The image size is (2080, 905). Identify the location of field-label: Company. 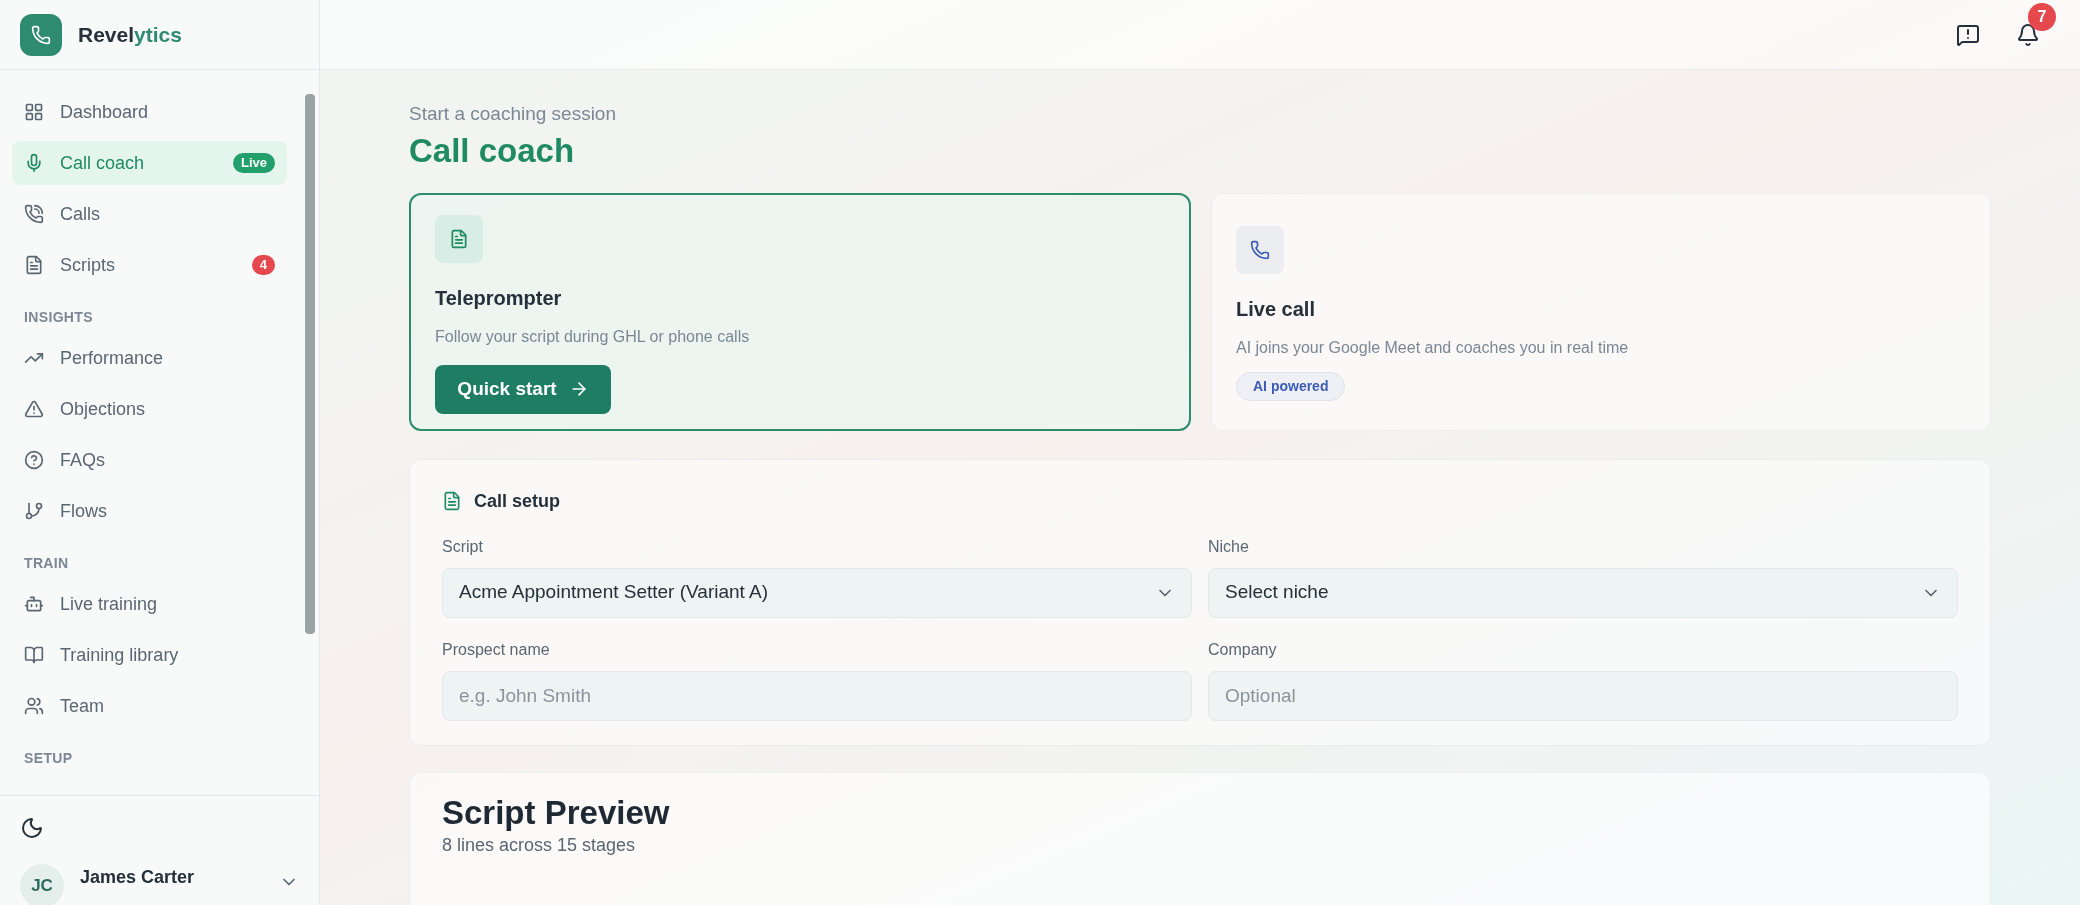
(1243, 649).